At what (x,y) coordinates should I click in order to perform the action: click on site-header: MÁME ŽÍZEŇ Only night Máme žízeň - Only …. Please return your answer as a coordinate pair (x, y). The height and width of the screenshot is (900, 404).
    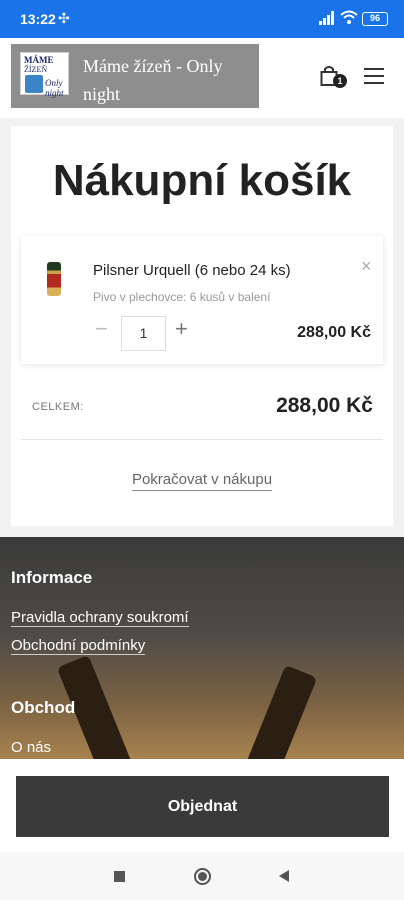
    Looking at the image, I should click on (202, 78).